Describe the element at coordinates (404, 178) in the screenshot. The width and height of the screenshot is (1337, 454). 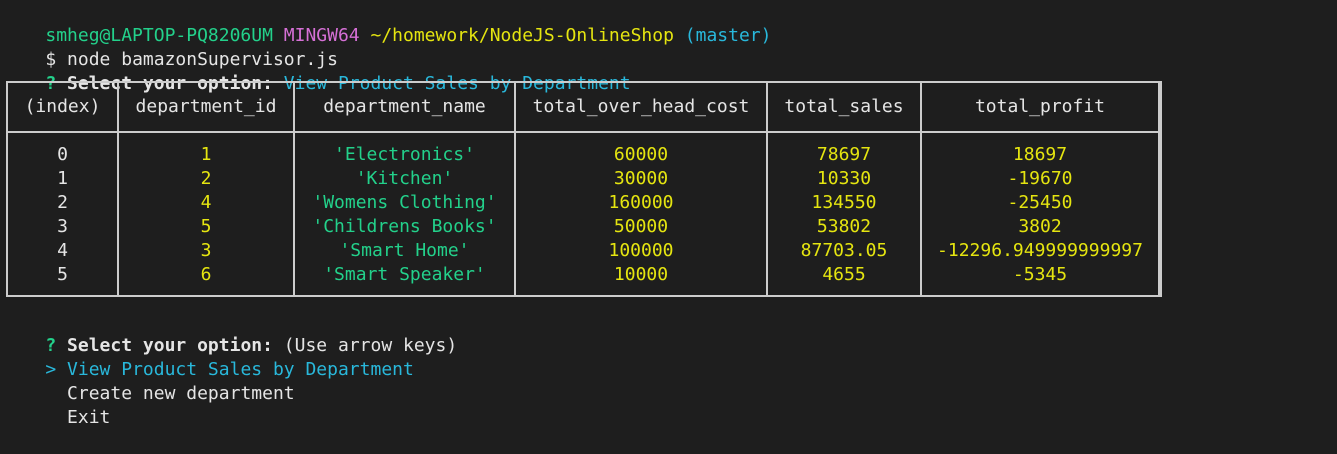
I see `table-cell: 'Kitchen'` at that location.